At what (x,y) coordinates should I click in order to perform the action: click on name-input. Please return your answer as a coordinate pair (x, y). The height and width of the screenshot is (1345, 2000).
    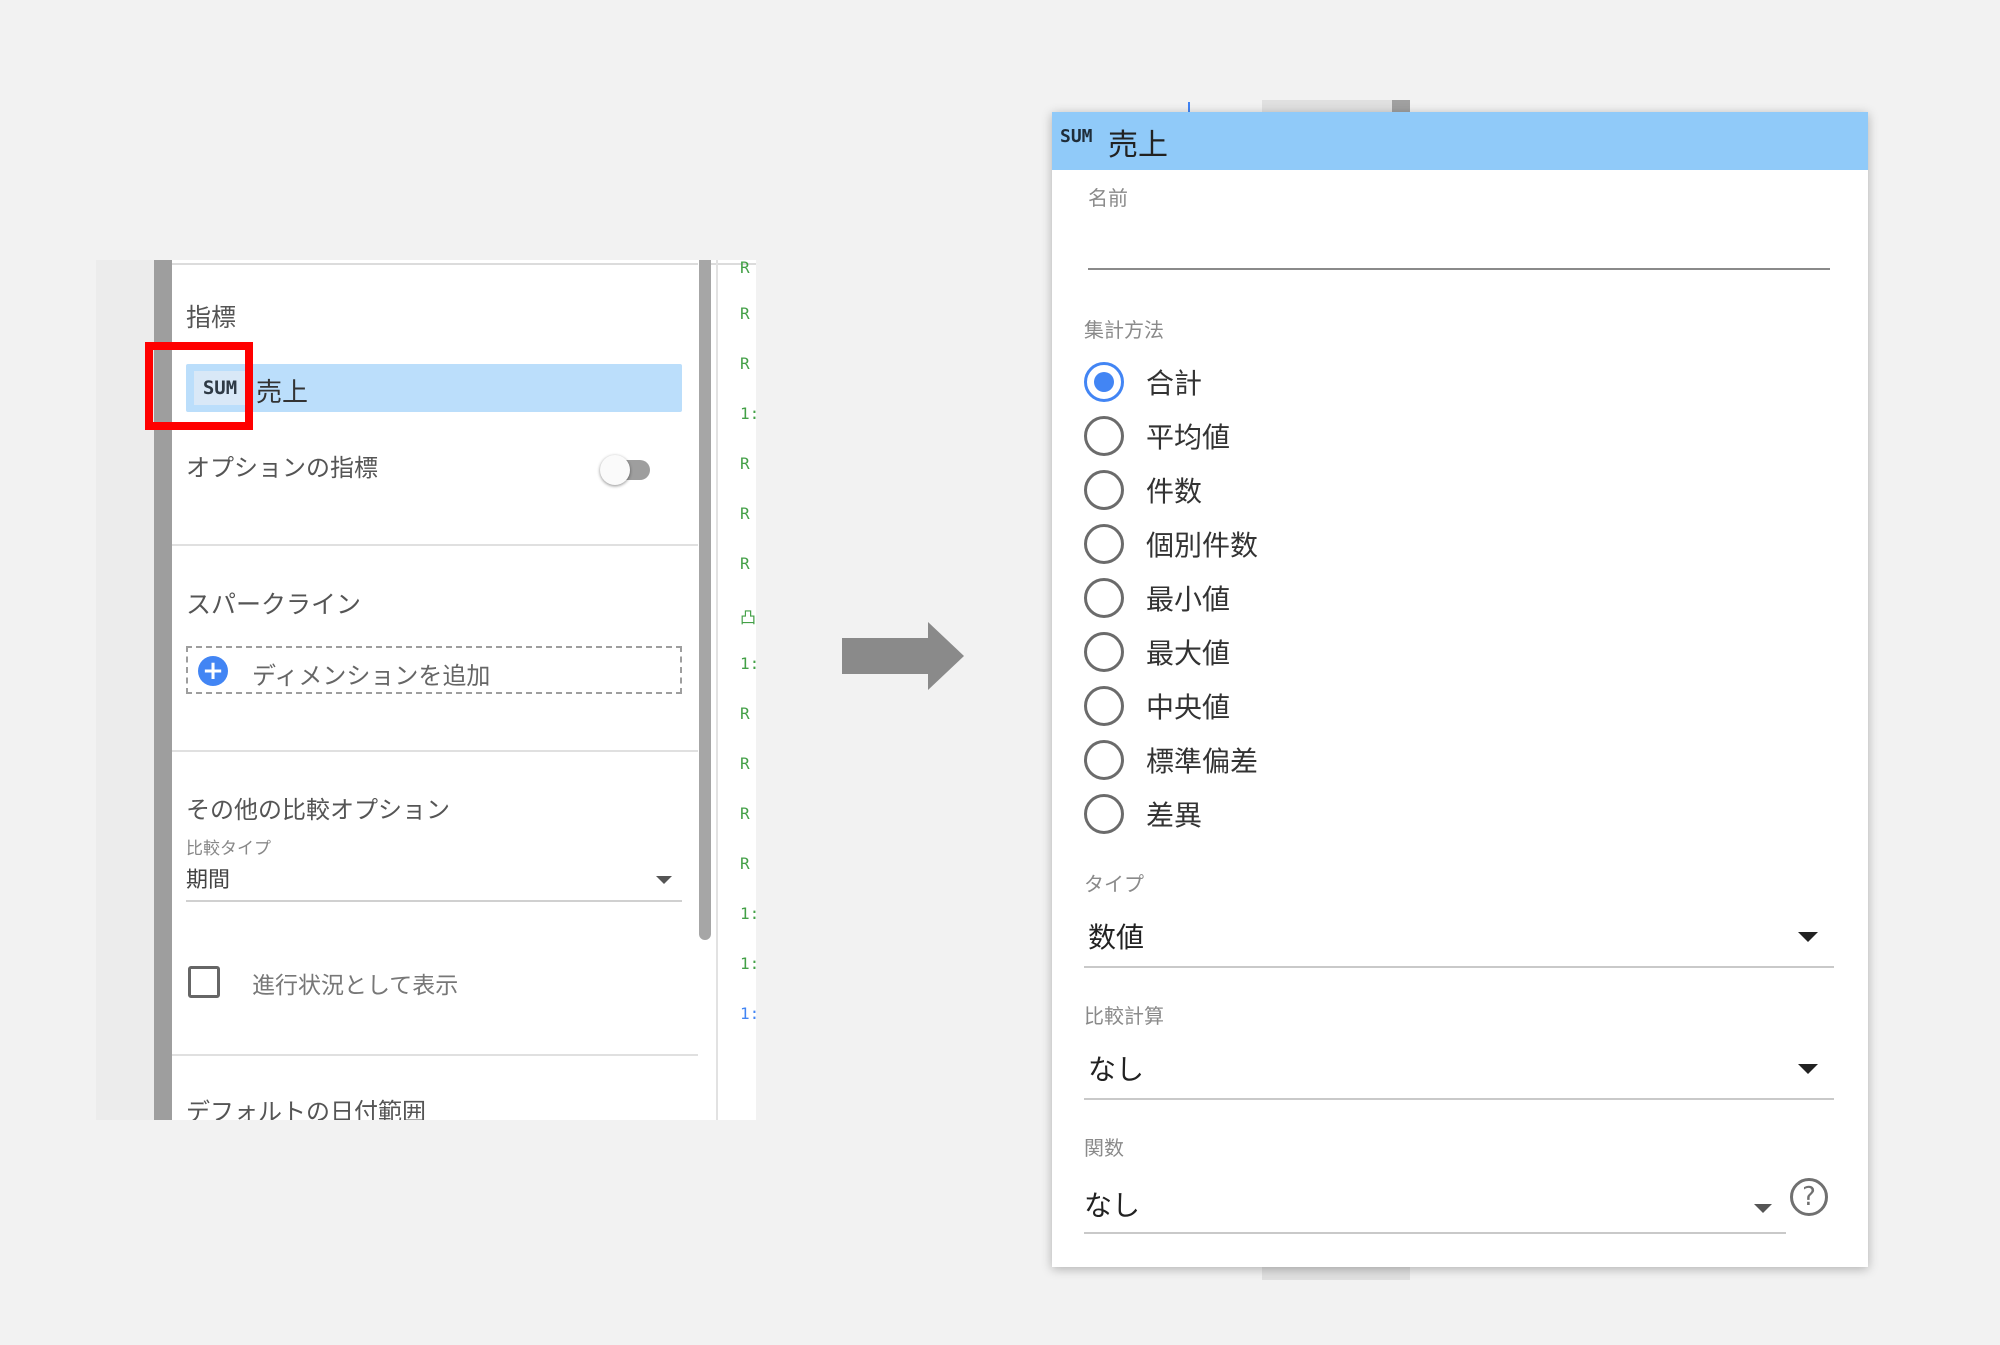
    Looking at the image, I should click on (1458, 236).